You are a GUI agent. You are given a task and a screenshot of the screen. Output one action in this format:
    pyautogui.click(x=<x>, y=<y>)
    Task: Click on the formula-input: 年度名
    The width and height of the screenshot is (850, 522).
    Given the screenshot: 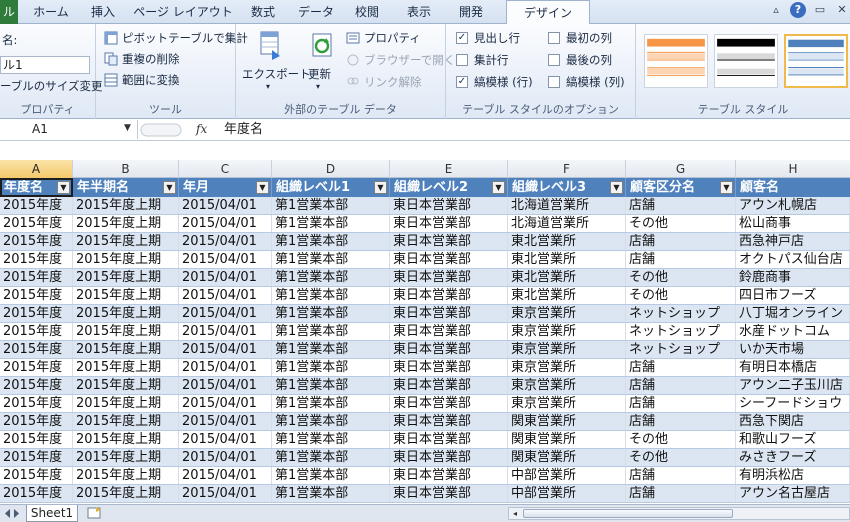 What is the action you would take?
    pyautogui.click(x=243, y=129)
    